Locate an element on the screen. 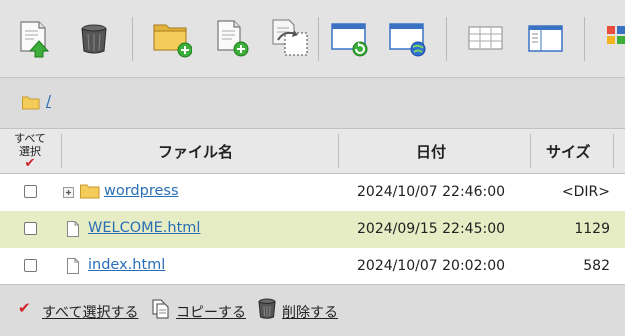 Image resolution: width=625 pixels, height=336 pixels. window-globe-icon is located at coordinates (407, 40).